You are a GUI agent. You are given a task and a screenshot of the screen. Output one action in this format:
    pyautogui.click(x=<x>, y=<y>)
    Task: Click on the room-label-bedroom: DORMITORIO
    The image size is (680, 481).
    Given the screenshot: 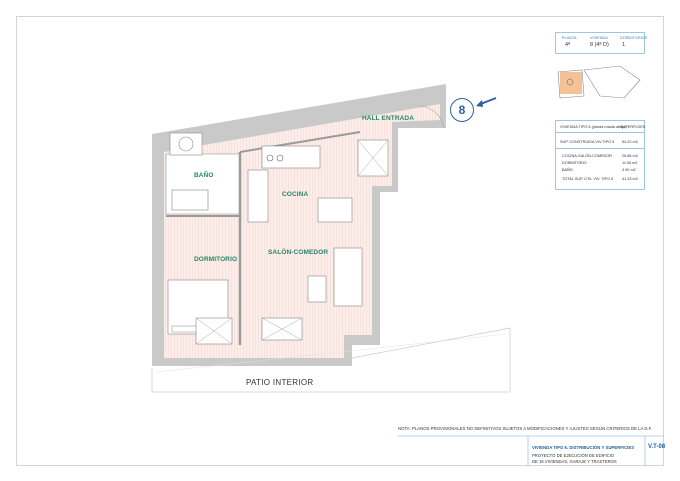 What is the action you would take?
    pyautogui.click(x=216, y=259)
    